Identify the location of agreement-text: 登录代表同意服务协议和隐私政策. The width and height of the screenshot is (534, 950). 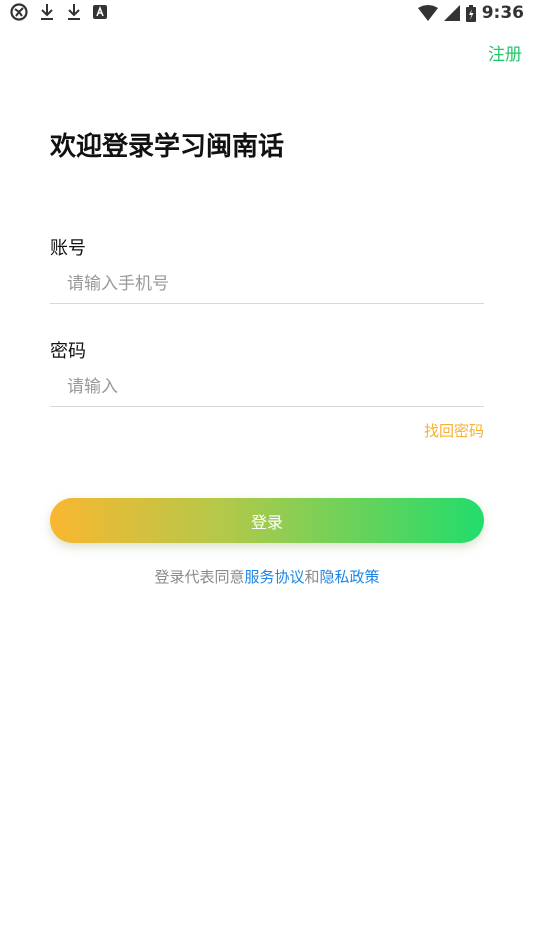
(267, 576).